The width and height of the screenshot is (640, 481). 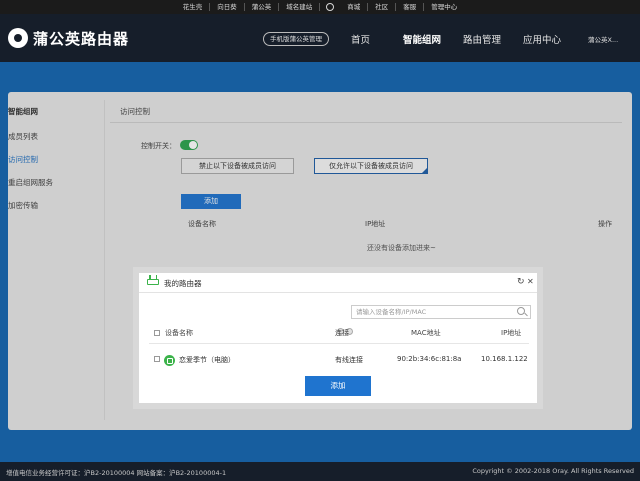 What do you see at coordinates (441, 312) in the screenshot?
I see `device-search-input: 请输入设备名称/IP/MAC` at bounding box center [441, 312].